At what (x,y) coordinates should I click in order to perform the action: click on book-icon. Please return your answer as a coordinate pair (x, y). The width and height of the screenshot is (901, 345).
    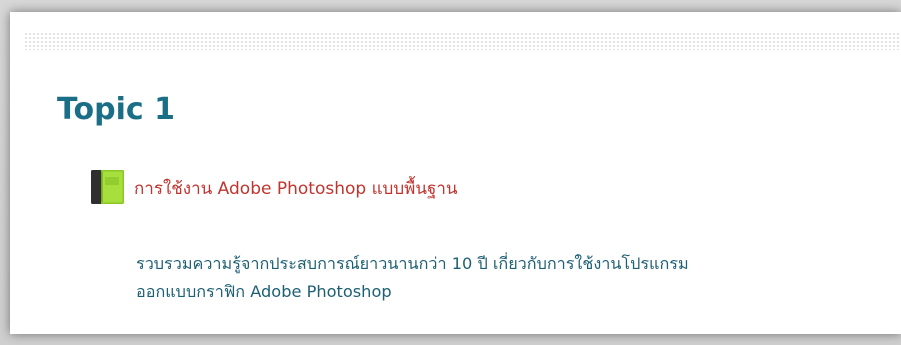
    Looking at the image, I should click on (108, 187).